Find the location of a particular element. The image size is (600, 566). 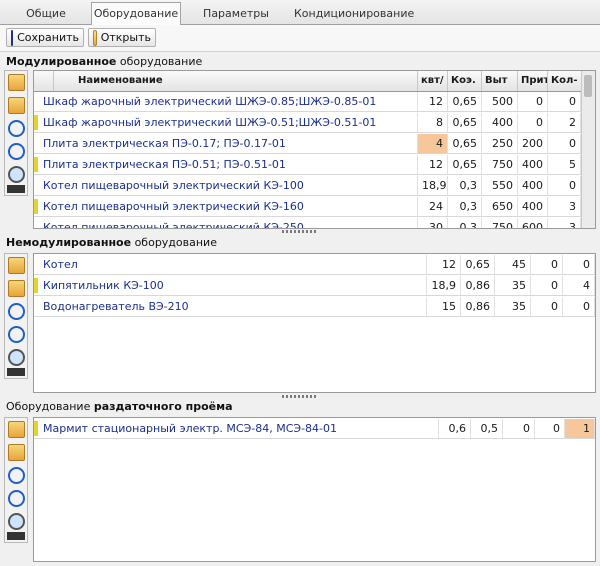

cell-kol: 5 is located at coordinates (564, 164).